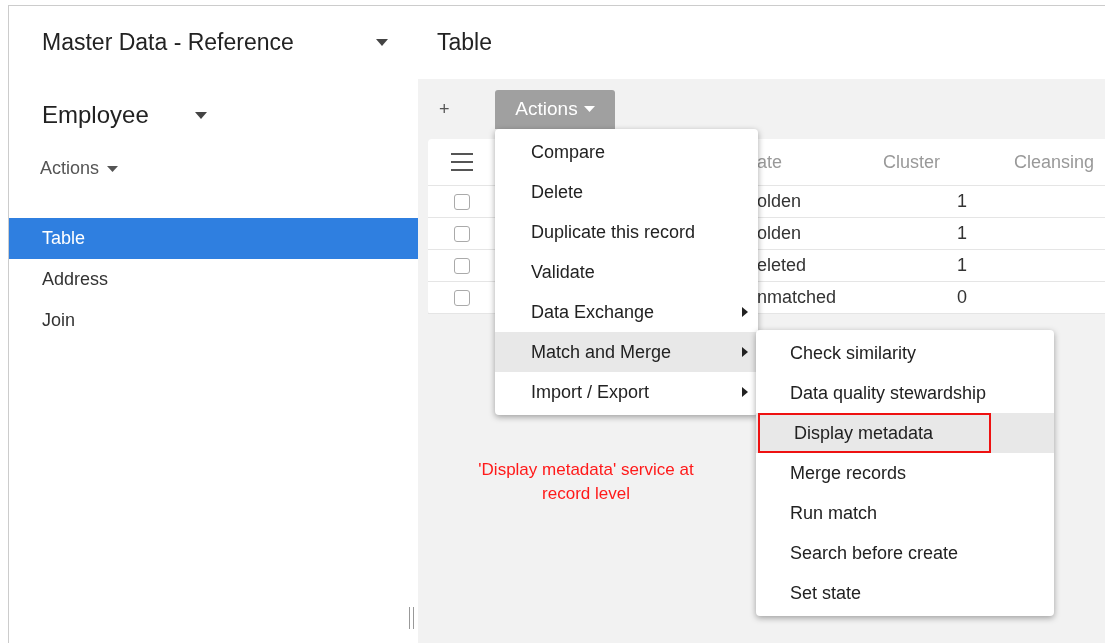 The height and width of the screenshot is (643, 1105). Describe the element at coordinates (626, 192) in the screenshot. I see `menu-item: Delete` at that location.